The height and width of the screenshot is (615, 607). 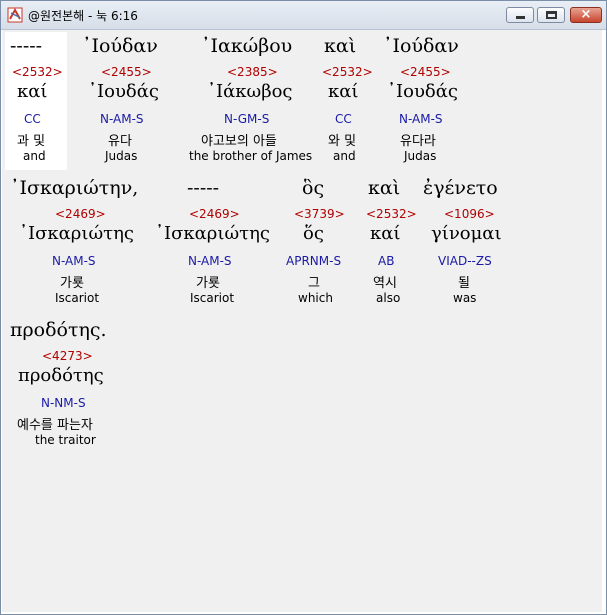 I want to click on korean-gloss: 그, so click(x=314, y=283).